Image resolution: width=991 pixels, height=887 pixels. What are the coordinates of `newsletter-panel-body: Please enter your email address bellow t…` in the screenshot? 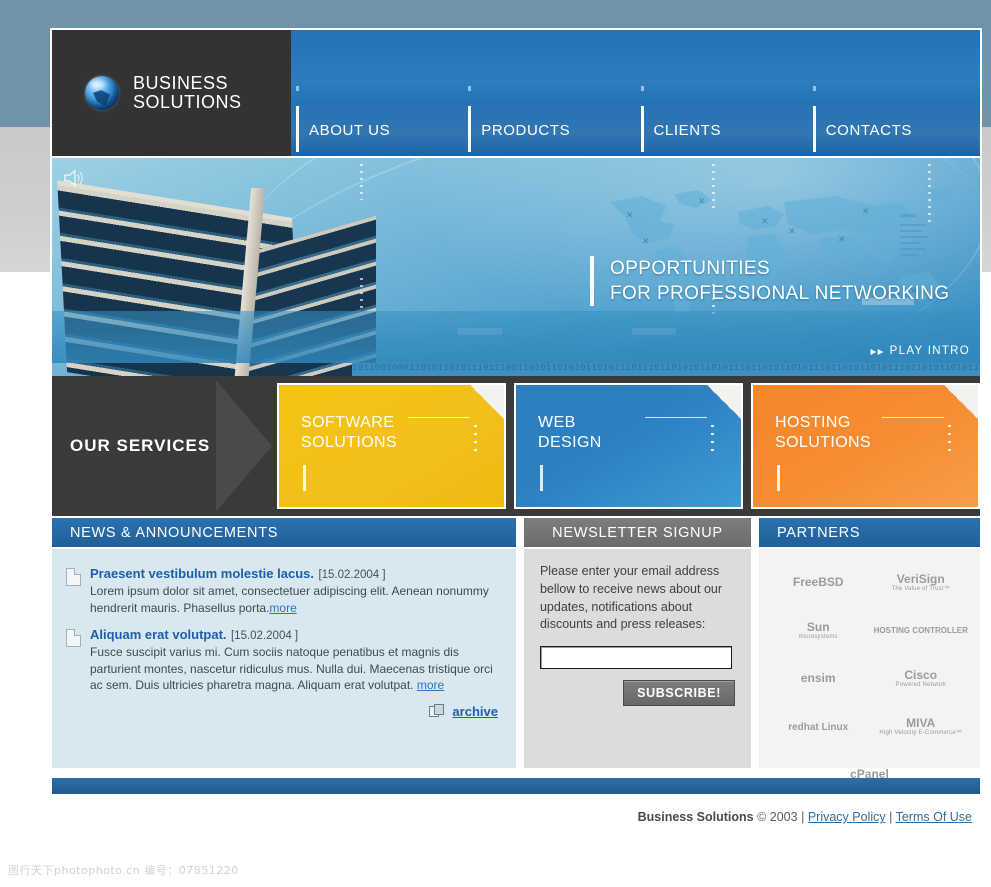 It's located at (637, 659).